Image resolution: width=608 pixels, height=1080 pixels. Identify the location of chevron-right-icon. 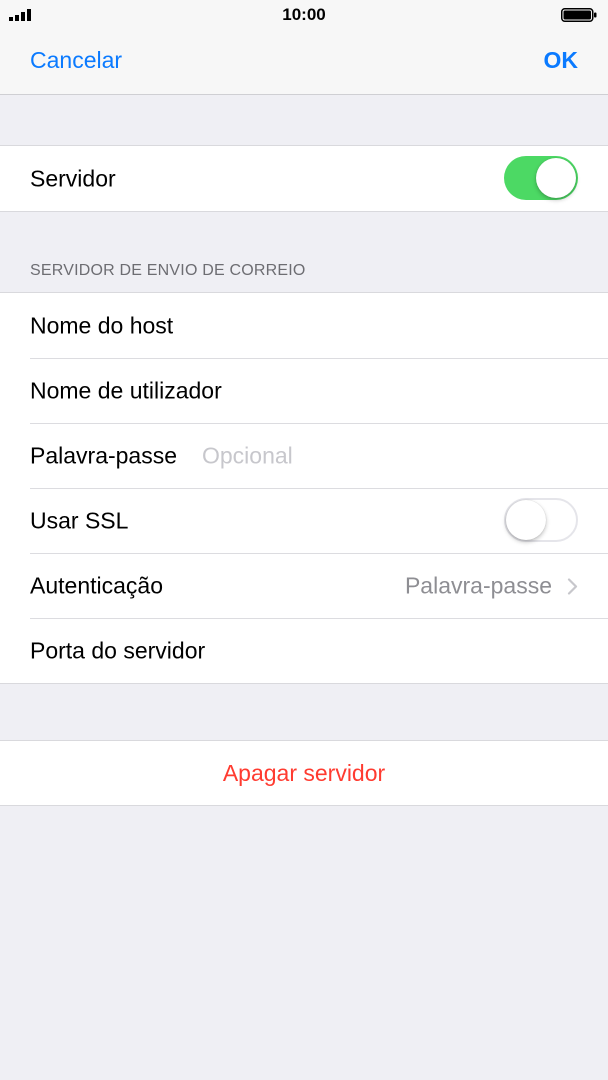
(572, 586).